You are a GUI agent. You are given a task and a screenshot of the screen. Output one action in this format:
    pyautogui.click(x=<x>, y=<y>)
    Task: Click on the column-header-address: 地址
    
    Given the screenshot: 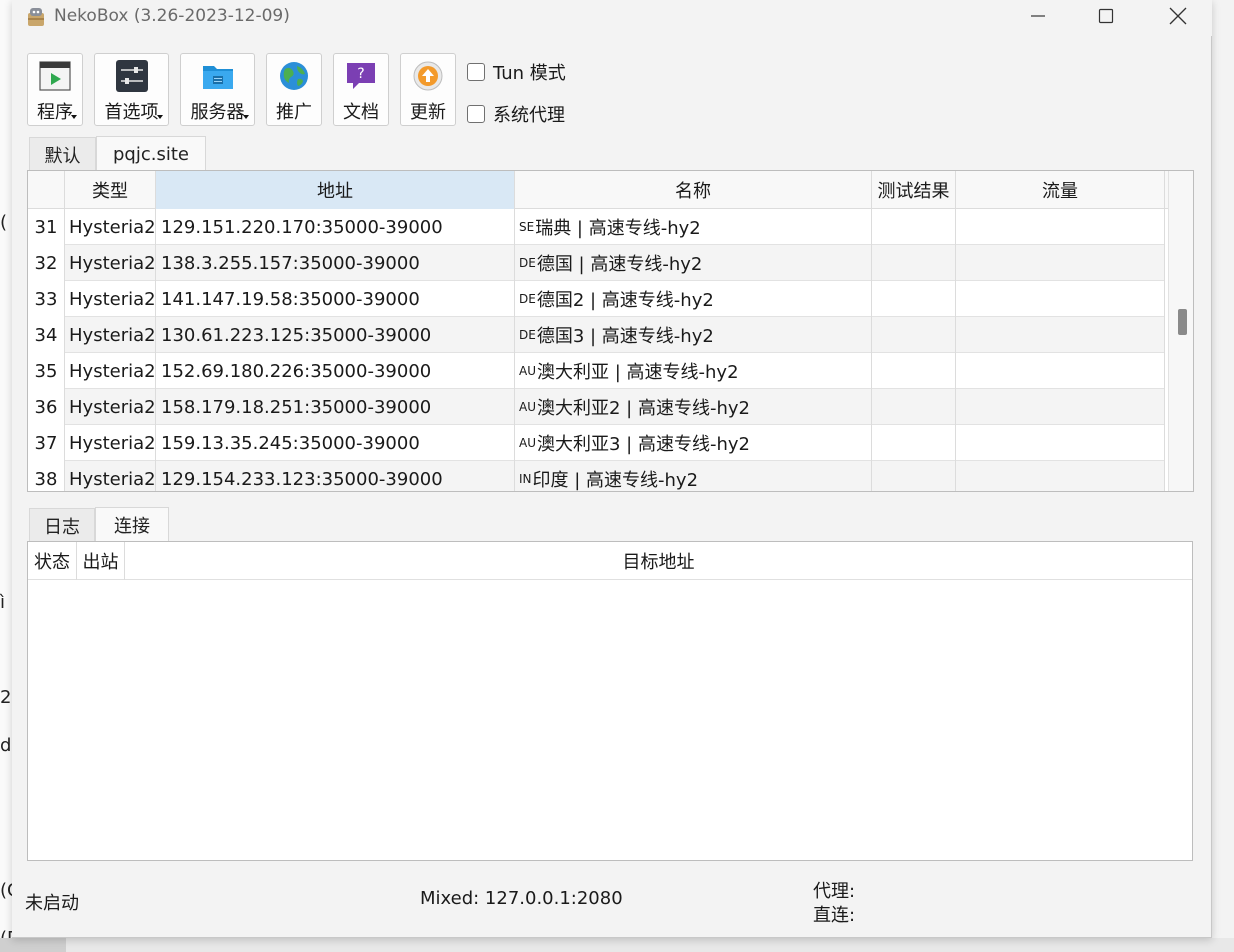 What is the action you would take?
    pyautogui.click(x=335, y=190)
    